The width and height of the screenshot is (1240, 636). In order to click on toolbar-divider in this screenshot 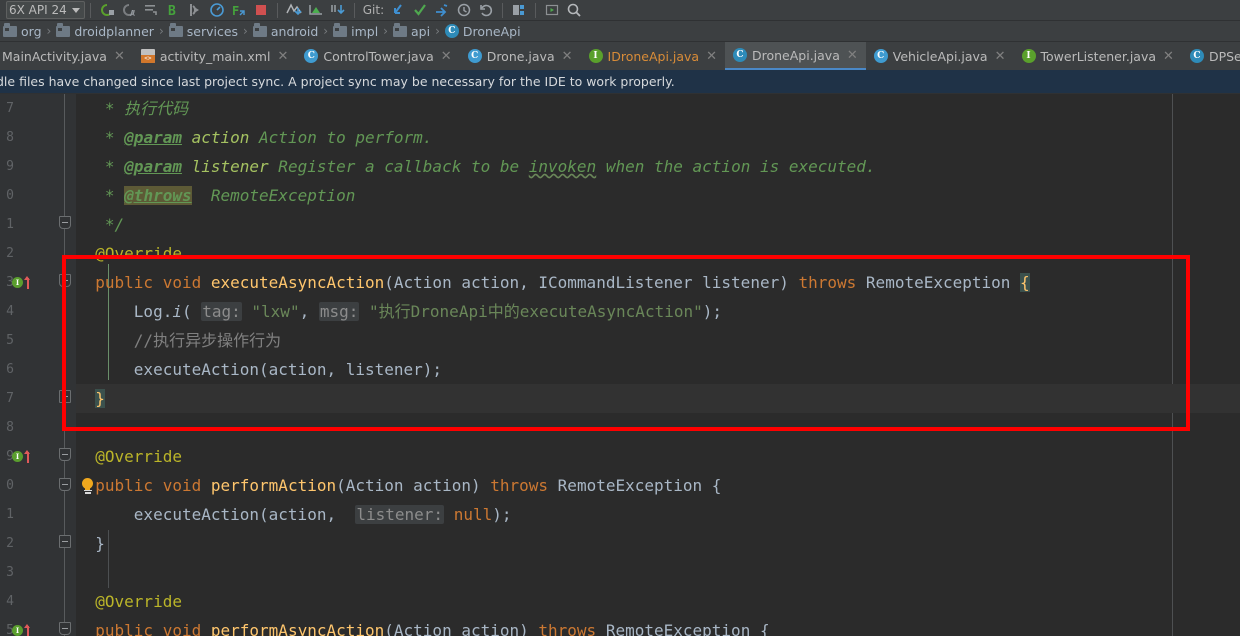, I will do `click(536, 10)`.